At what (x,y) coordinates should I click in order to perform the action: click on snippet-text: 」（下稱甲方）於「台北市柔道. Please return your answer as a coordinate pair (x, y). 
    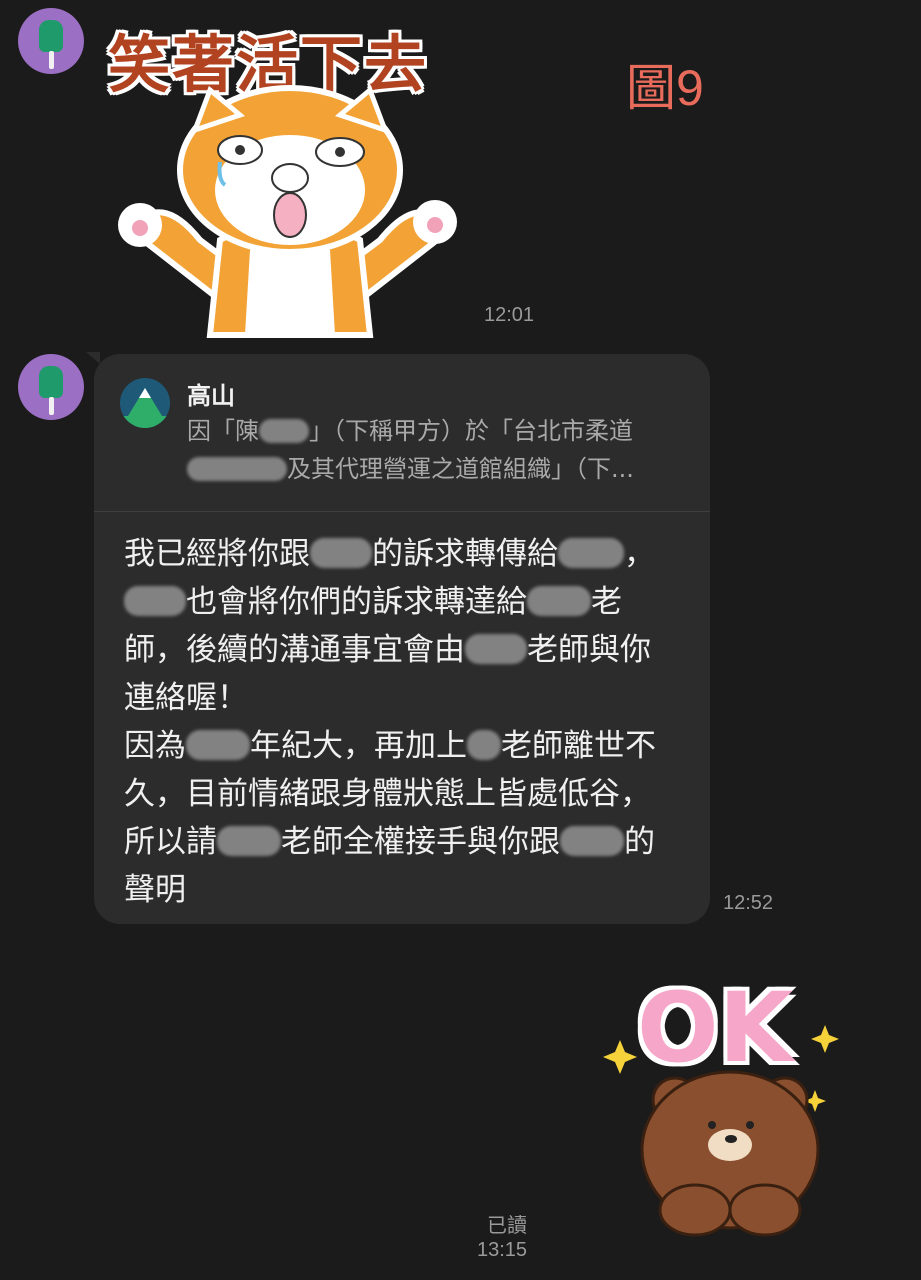
    Looking at the image, I should click on (471, 431).